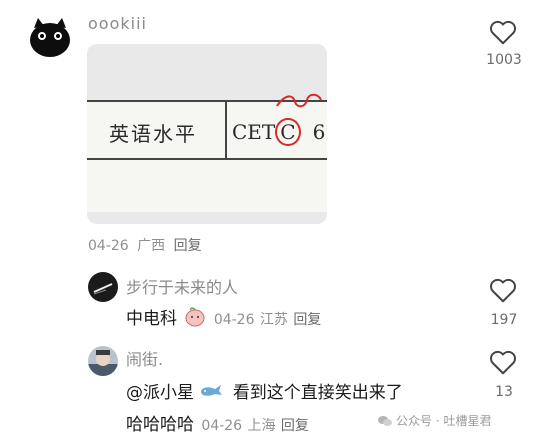  What do you see at coordinates (444, 421) in the screenshot?
I see `watermark-text: 公众号 · 吐槽星君` at bounding box center [444, 421].